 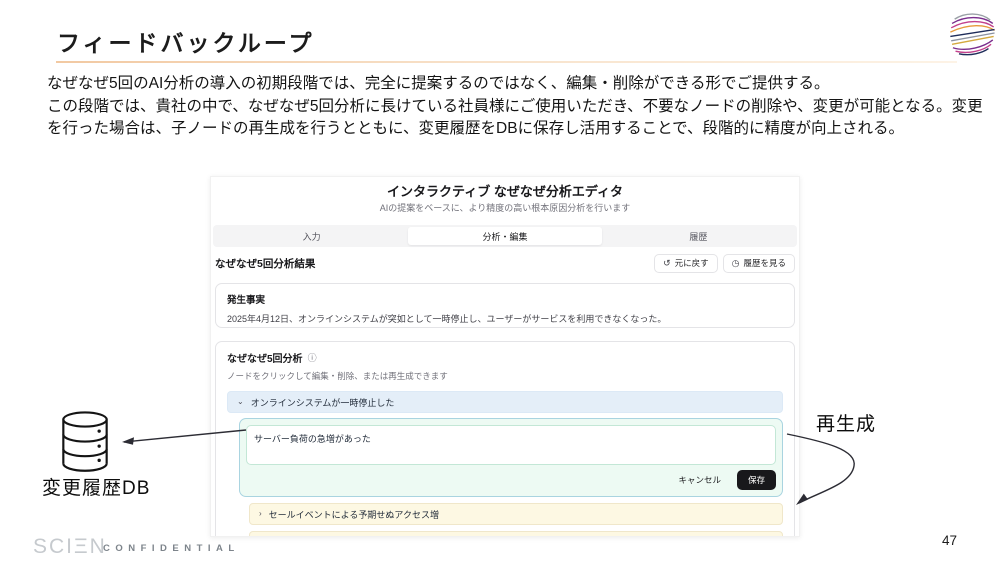 I want to click on db-annotation-label: 変更履歴DB, so click(x=96, y=488).